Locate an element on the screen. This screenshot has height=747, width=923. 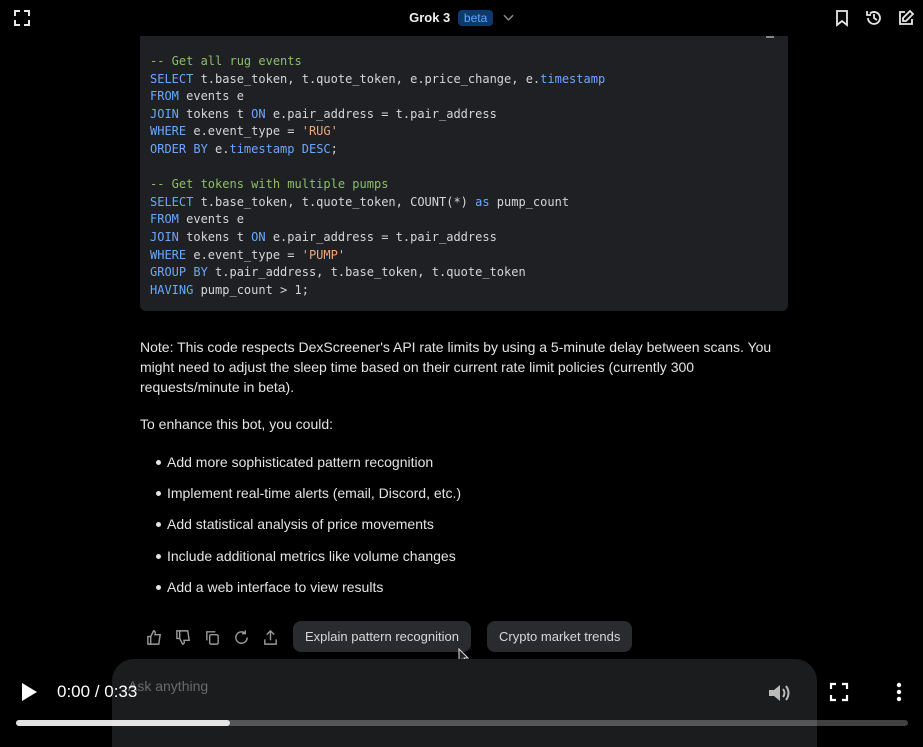
play-icon is located at coordinates (29, 692).